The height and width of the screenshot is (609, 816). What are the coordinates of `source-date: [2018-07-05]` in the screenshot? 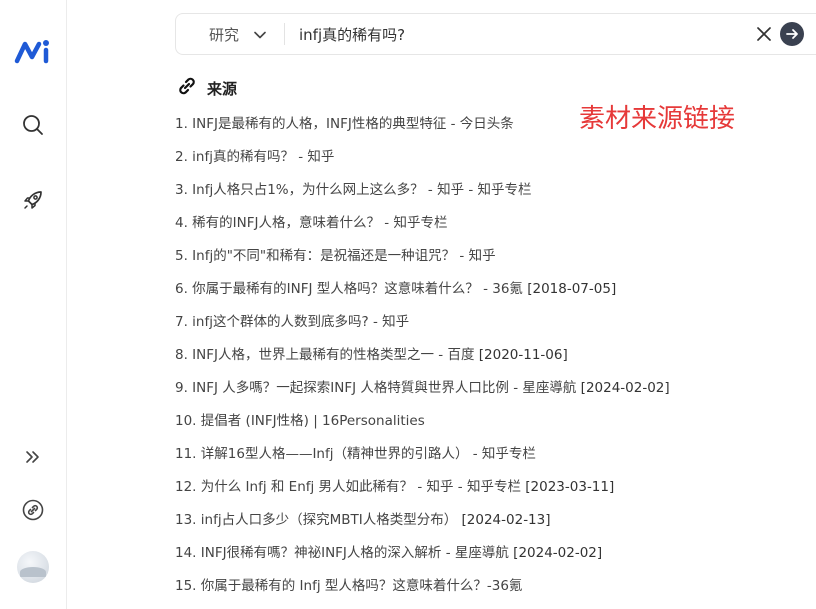 It's located at (572, 289).